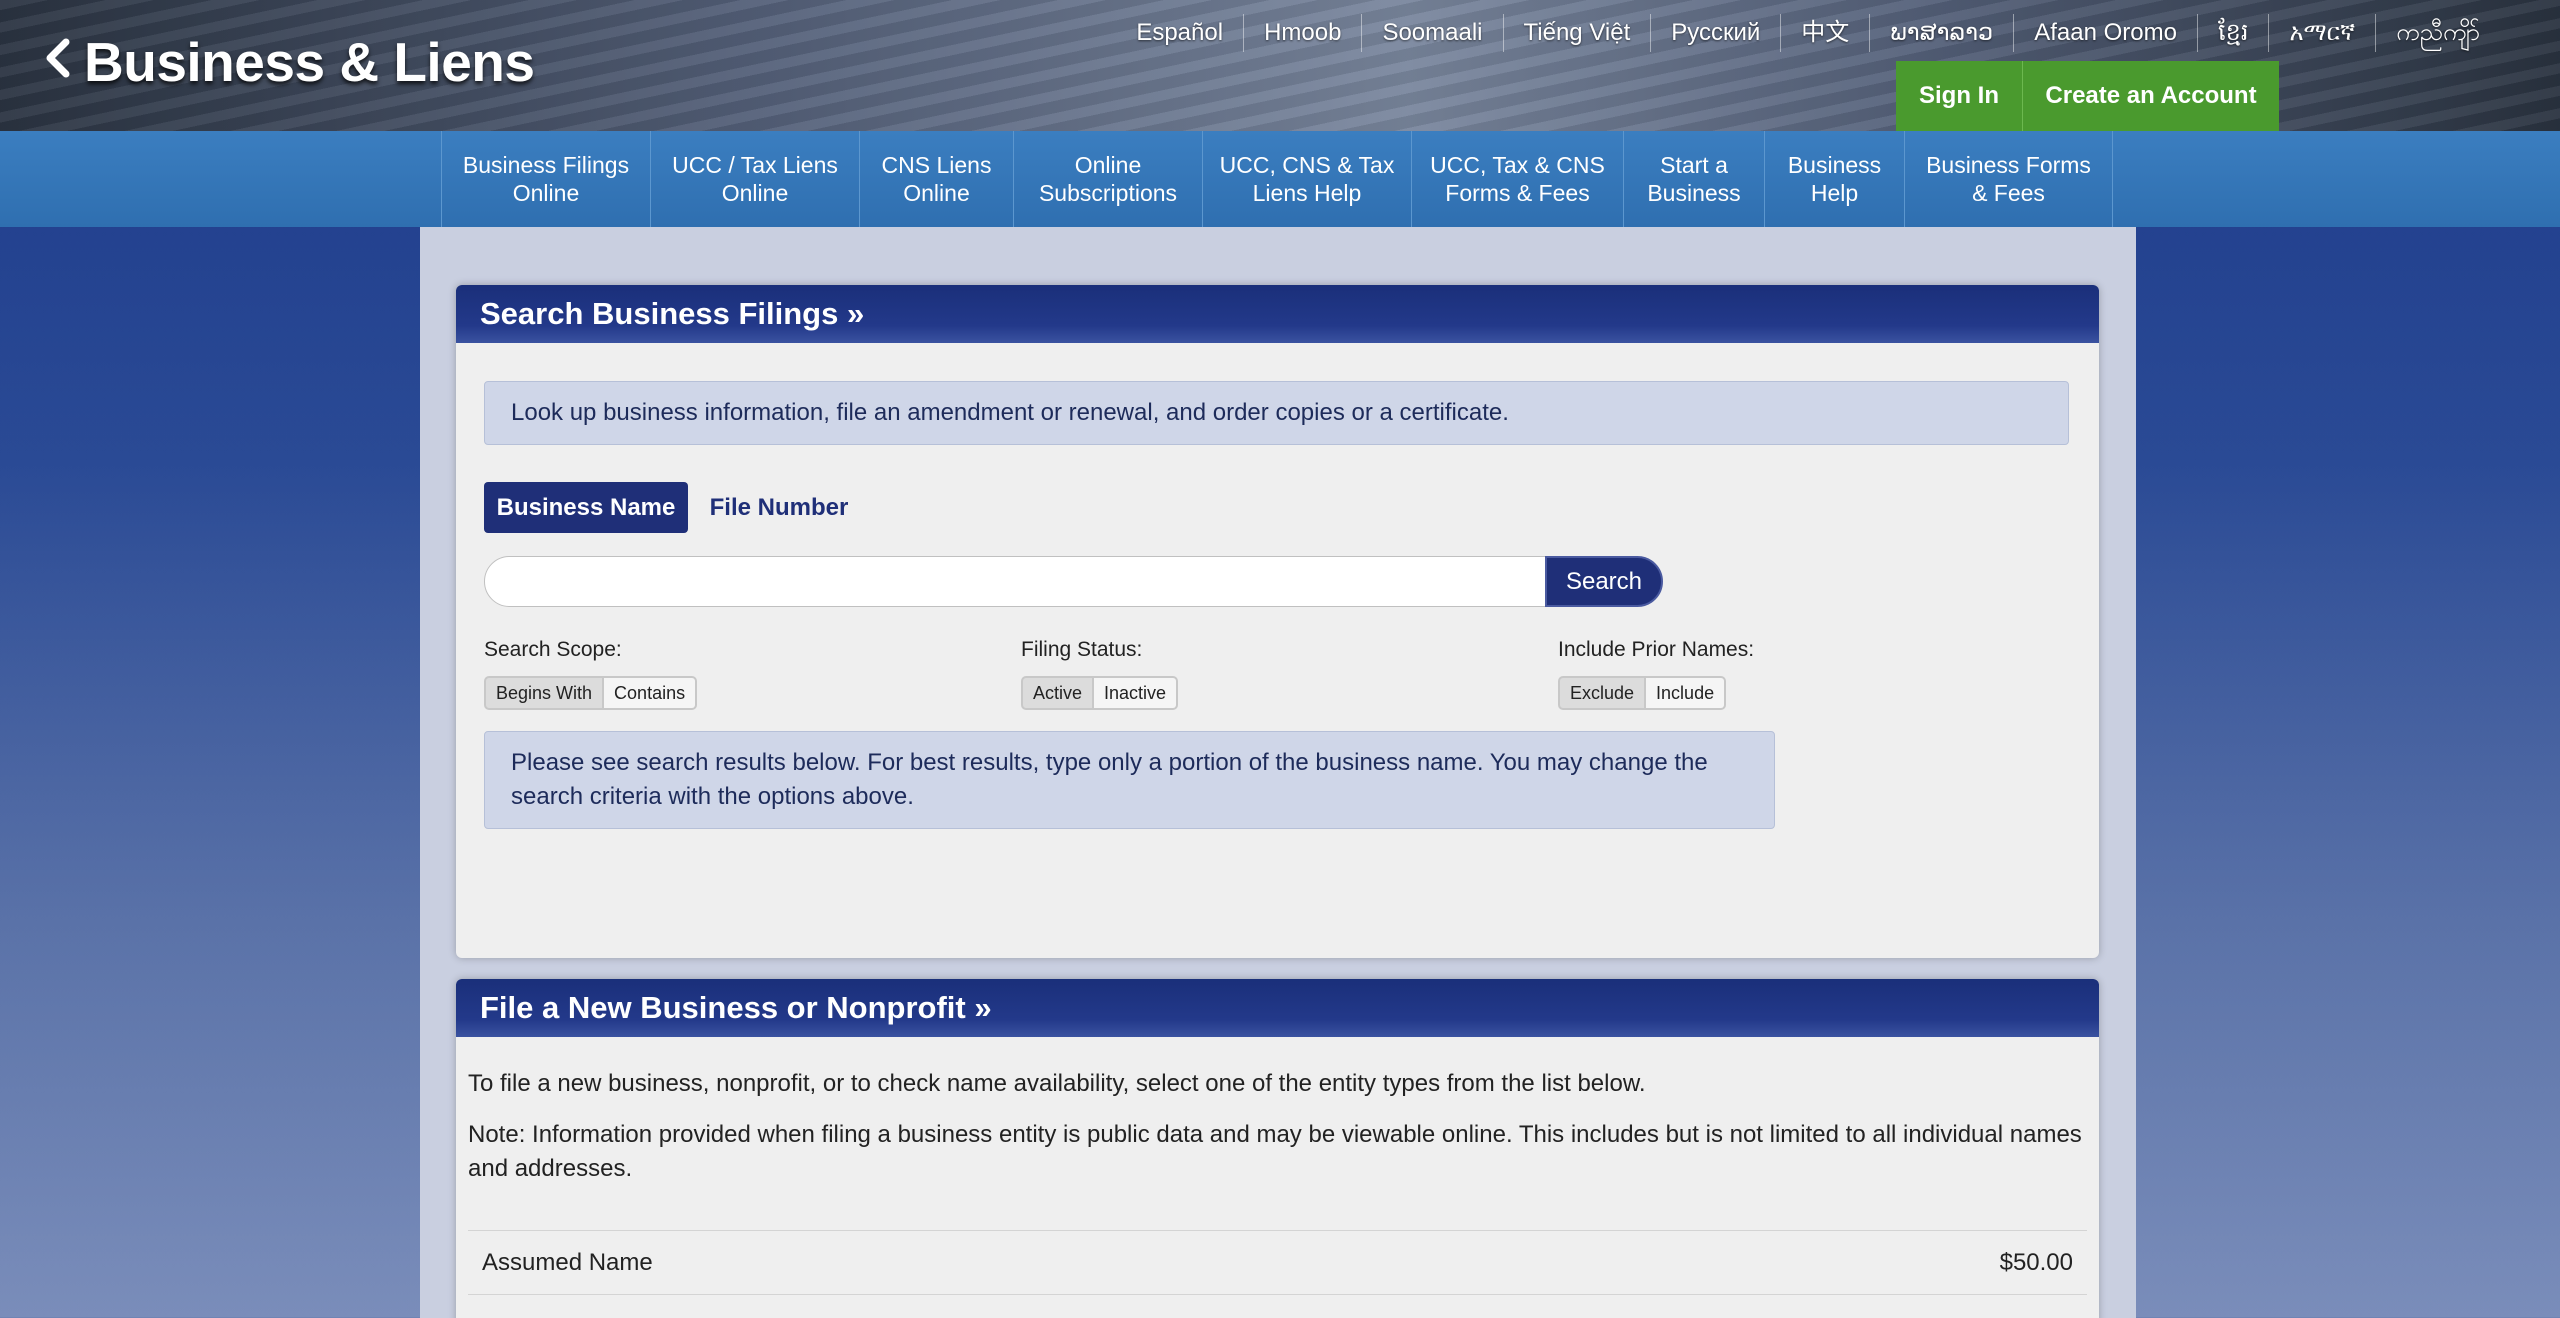 The image size is (2560, 1318). I want to click on nav-item-ucc-tax-liens-online: UCC / Tax Liens Online, so click(755, 179).